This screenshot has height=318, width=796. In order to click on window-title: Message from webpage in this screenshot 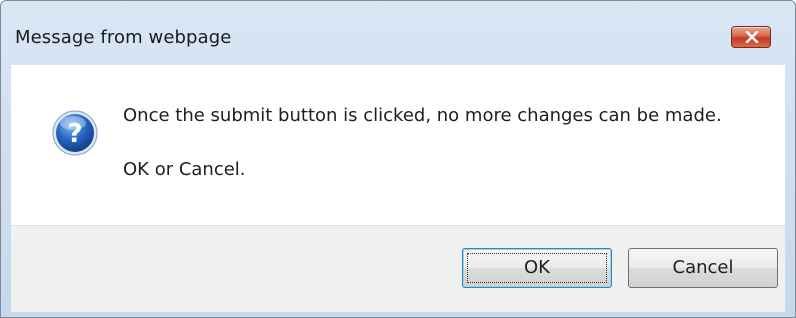, I will do `click(123, 37)`.